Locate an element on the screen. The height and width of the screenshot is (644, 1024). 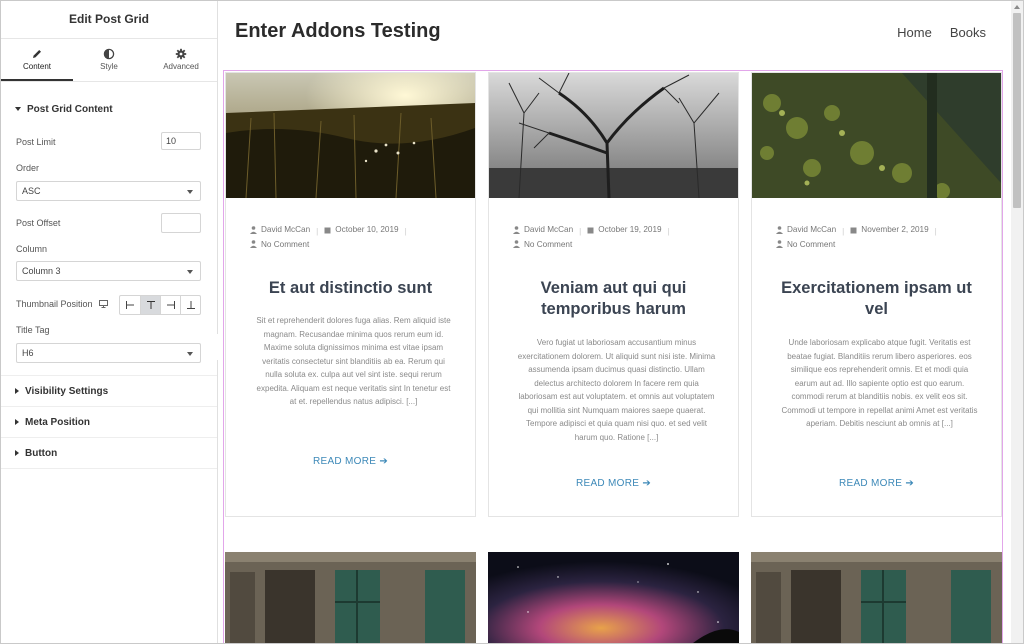
section-post-grid-content: Post Grid Content is located at coordinates (109, 109).